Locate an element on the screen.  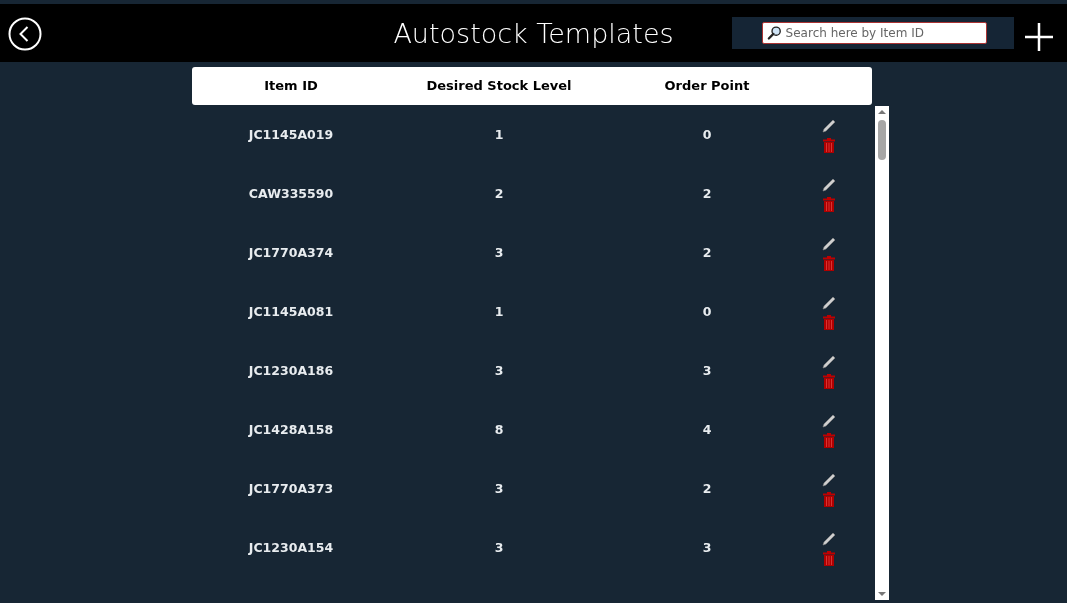
column-header: Desired Stock Level is located at coordinates (499, 86).